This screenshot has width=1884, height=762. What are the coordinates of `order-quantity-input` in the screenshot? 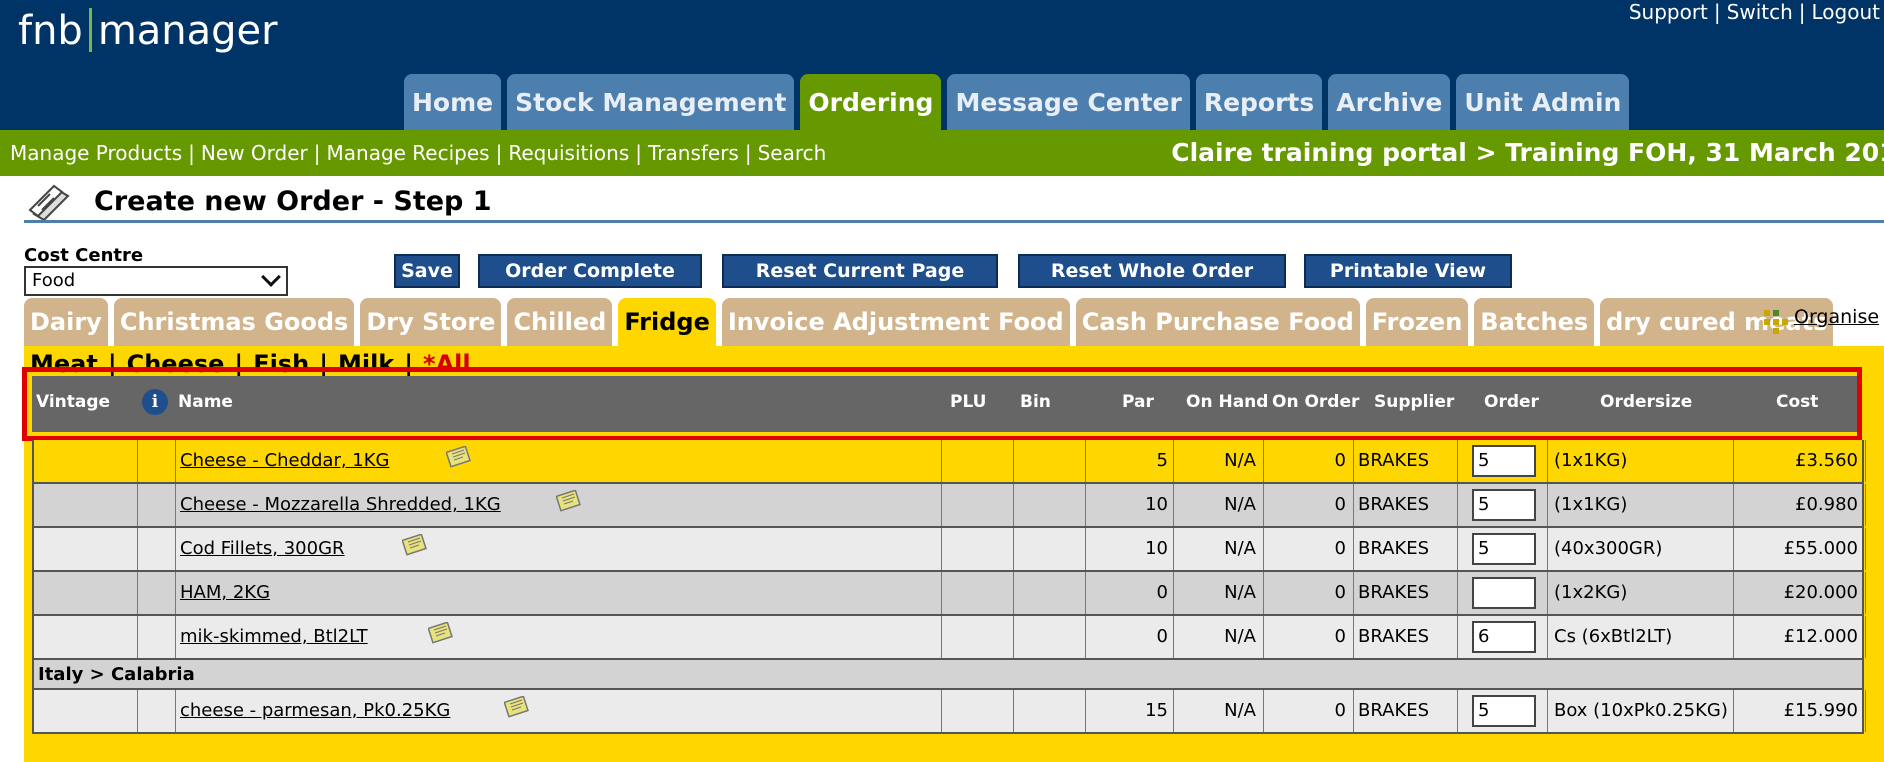 It's located at (1504, 593).